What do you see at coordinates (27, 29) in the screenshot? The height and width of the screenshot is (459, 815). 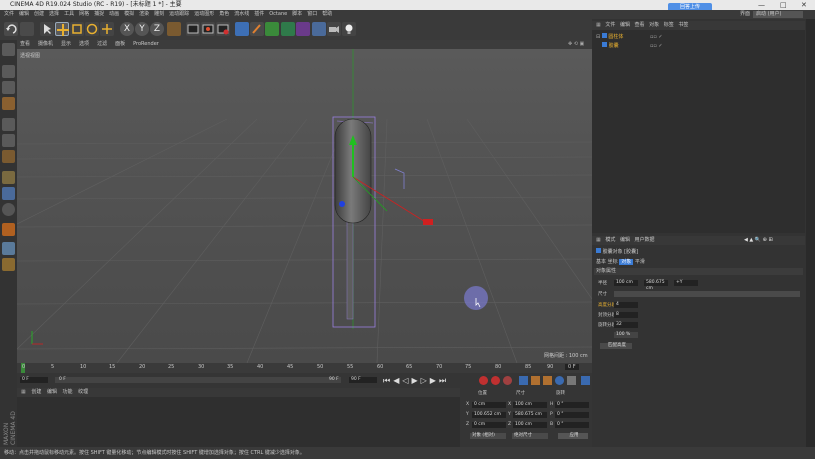 I see `redo-icon` at bounding box center [27, 29].